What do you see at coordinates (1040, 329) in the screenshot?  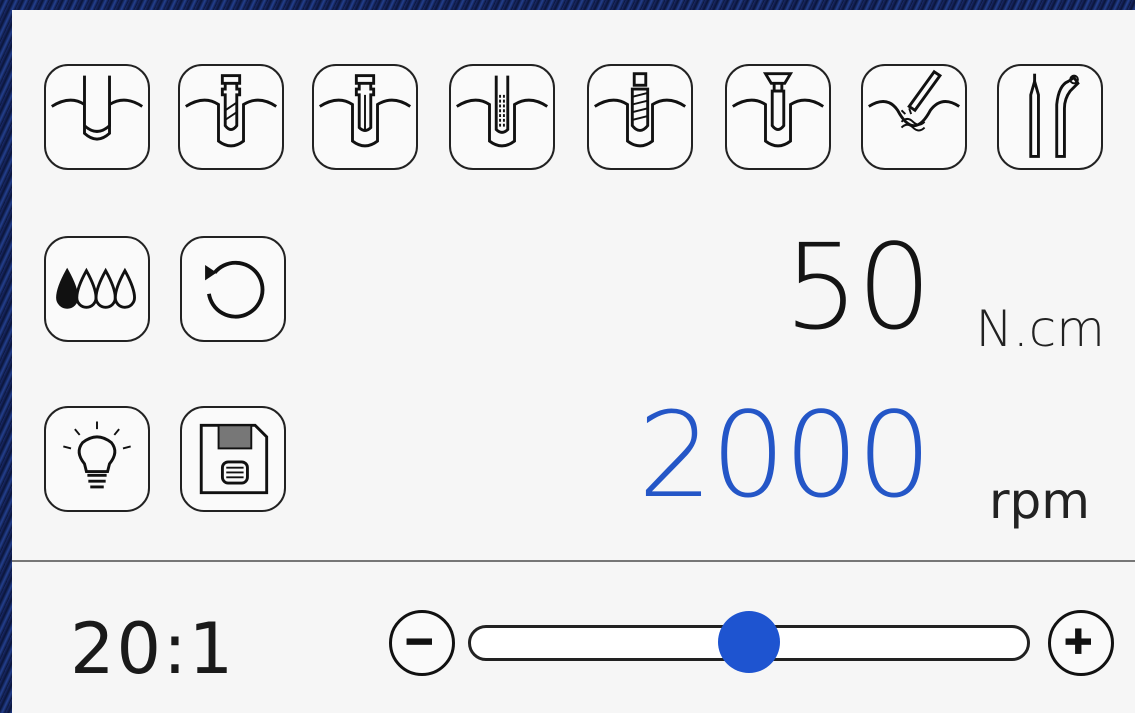 I see `torque-unit: N.cm` at bounding box center [1040, 329].